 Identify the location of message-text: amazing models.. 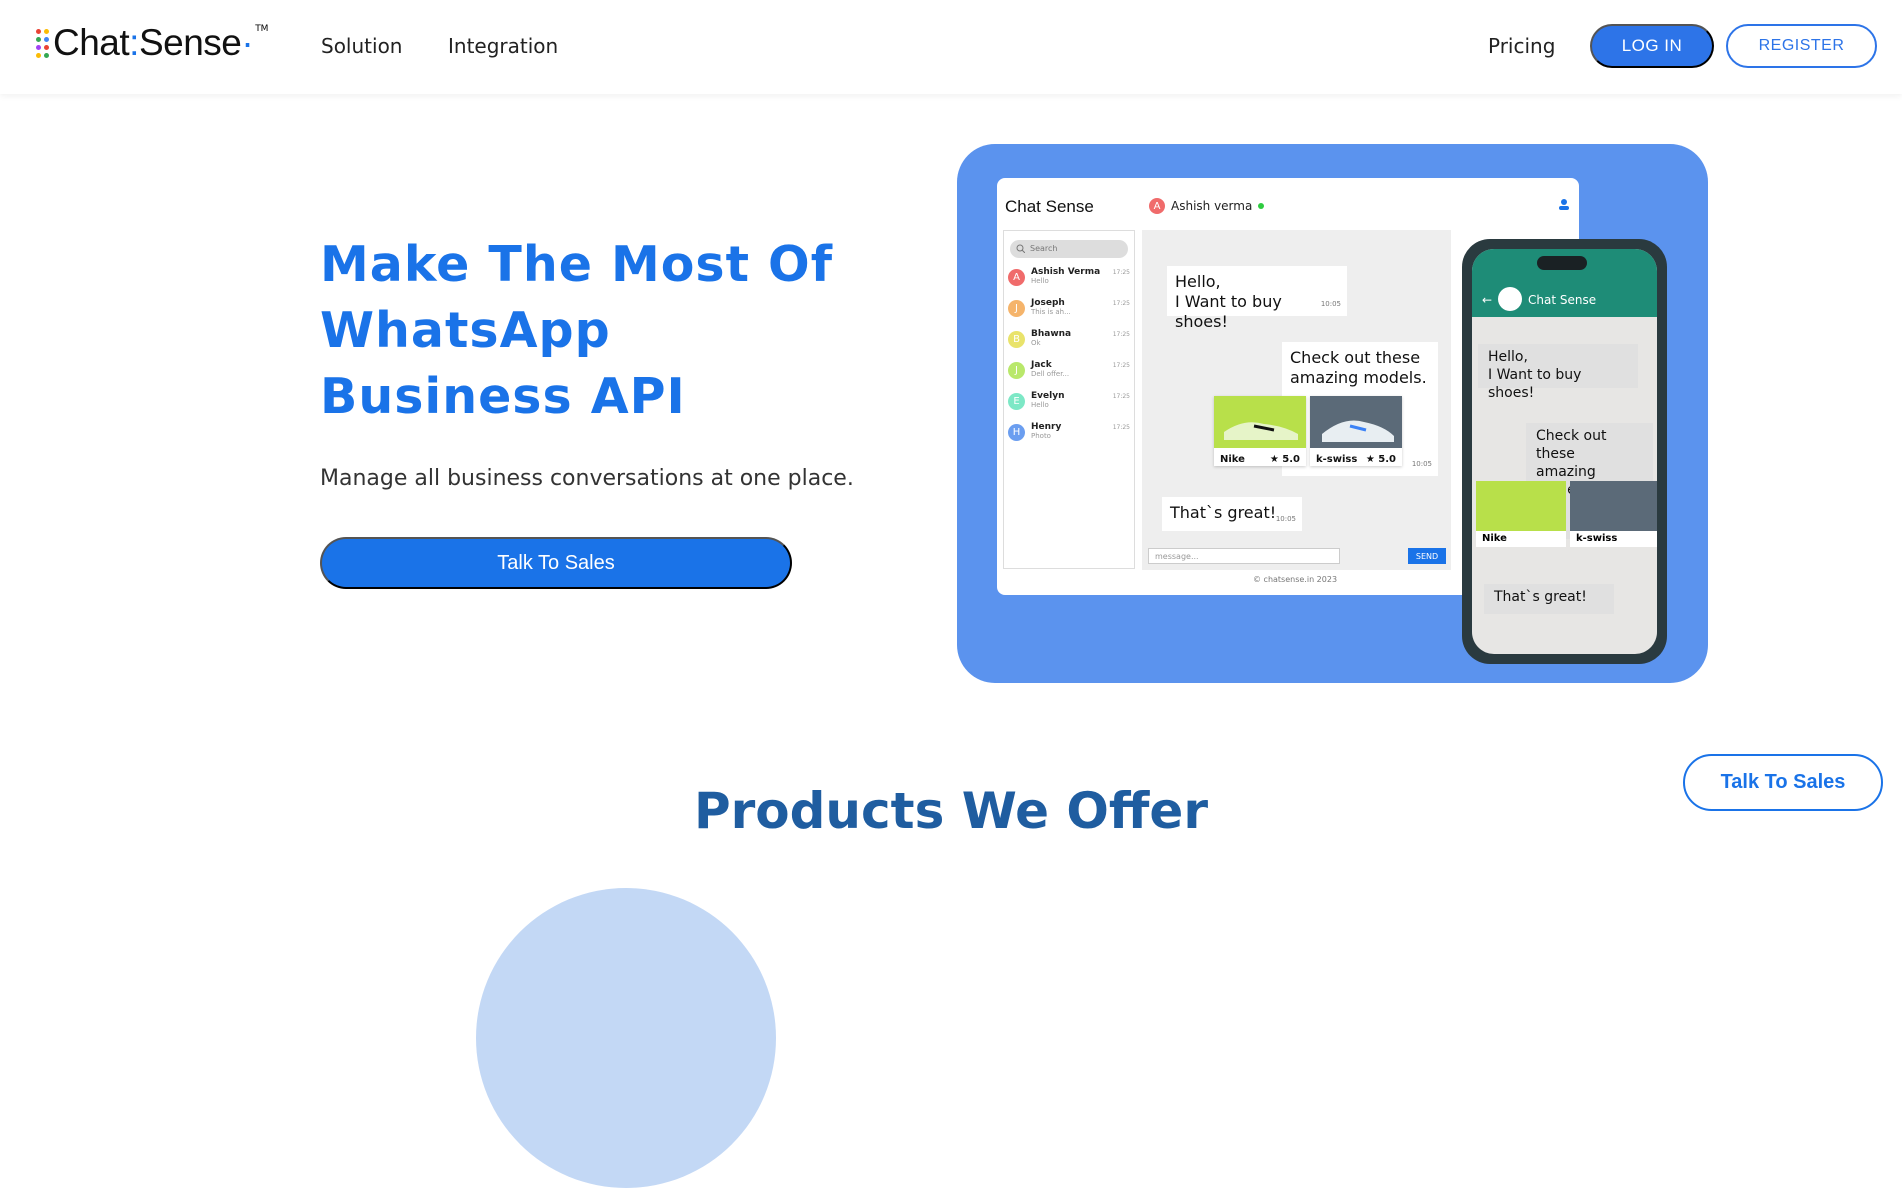
(1358, 377).